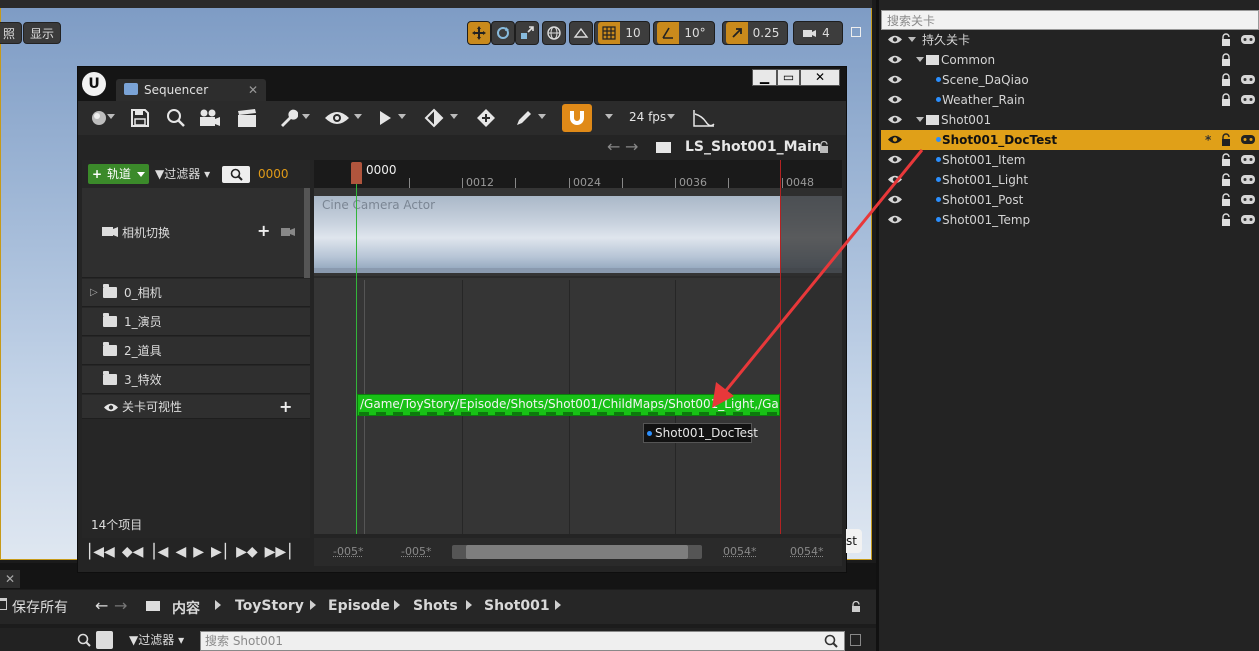 The width and height of the screenshot is (1259, 651). I want to click on scale-snap-value: 0.25, so click(766, 33).